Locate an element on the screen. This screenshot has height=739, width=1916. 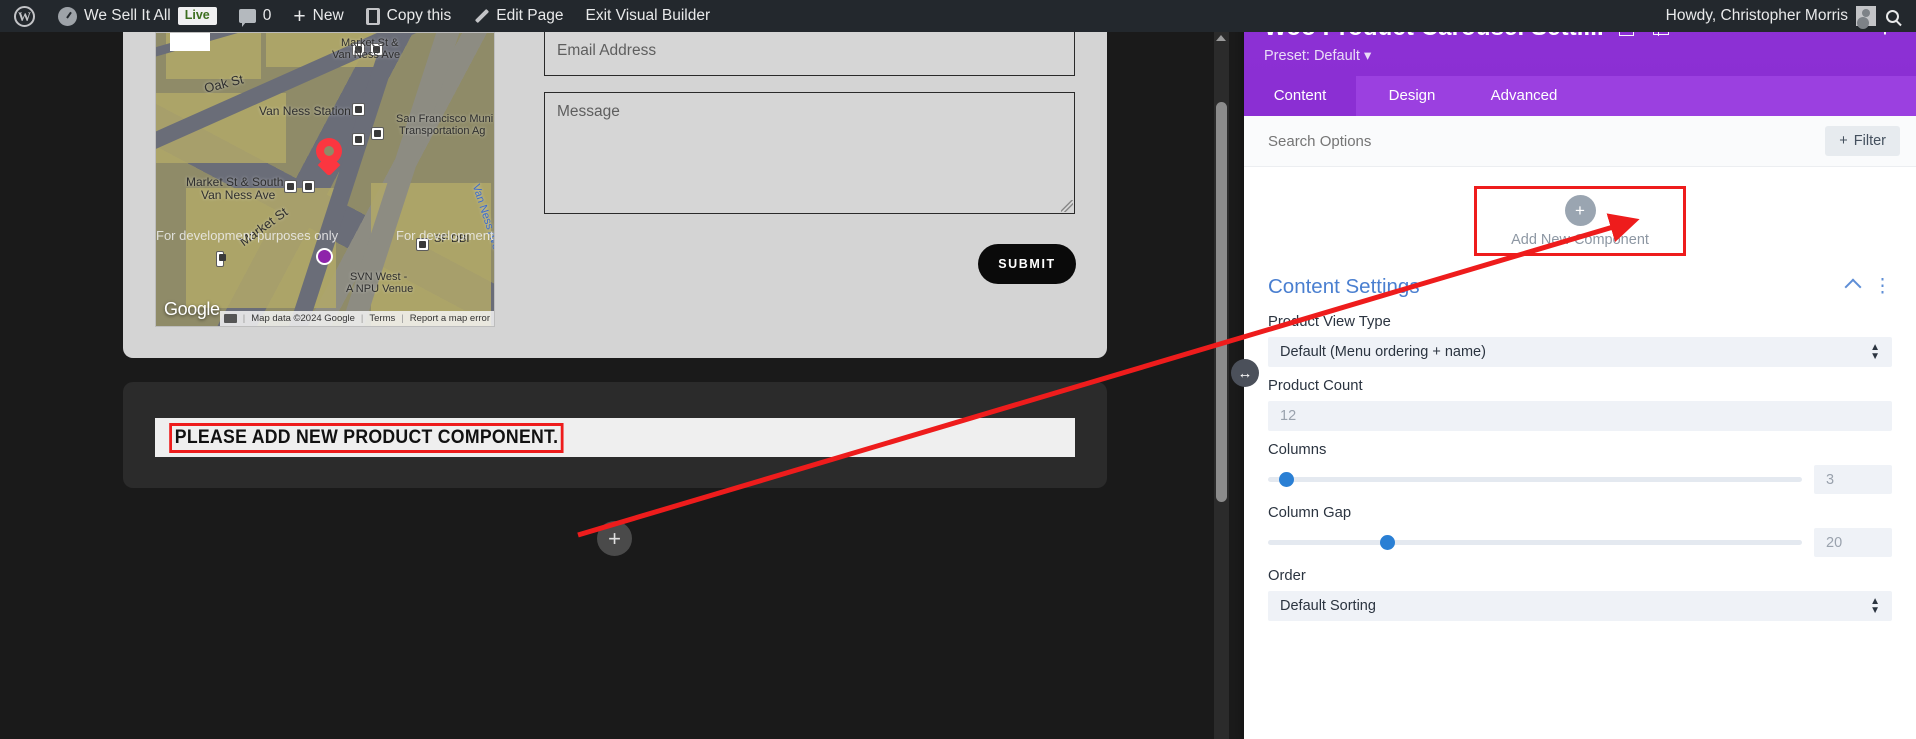
preset-label: Preset: Default is located at coordinates (1312, 56).